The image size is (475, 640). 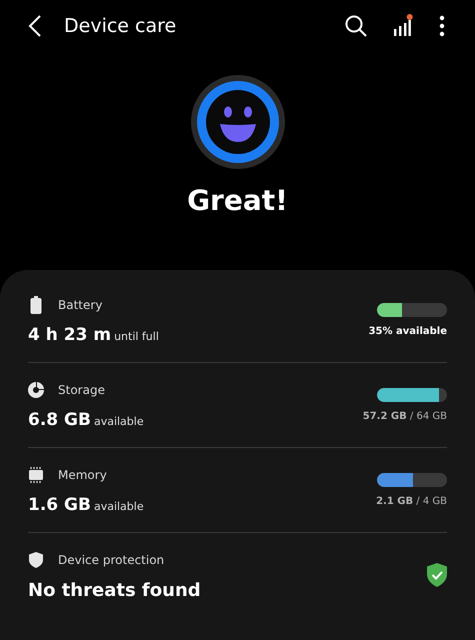 What do you see at coordinates (111, 559) in the screenshot?
I see `item-label: Device protection` at bounding box center [111, 559].